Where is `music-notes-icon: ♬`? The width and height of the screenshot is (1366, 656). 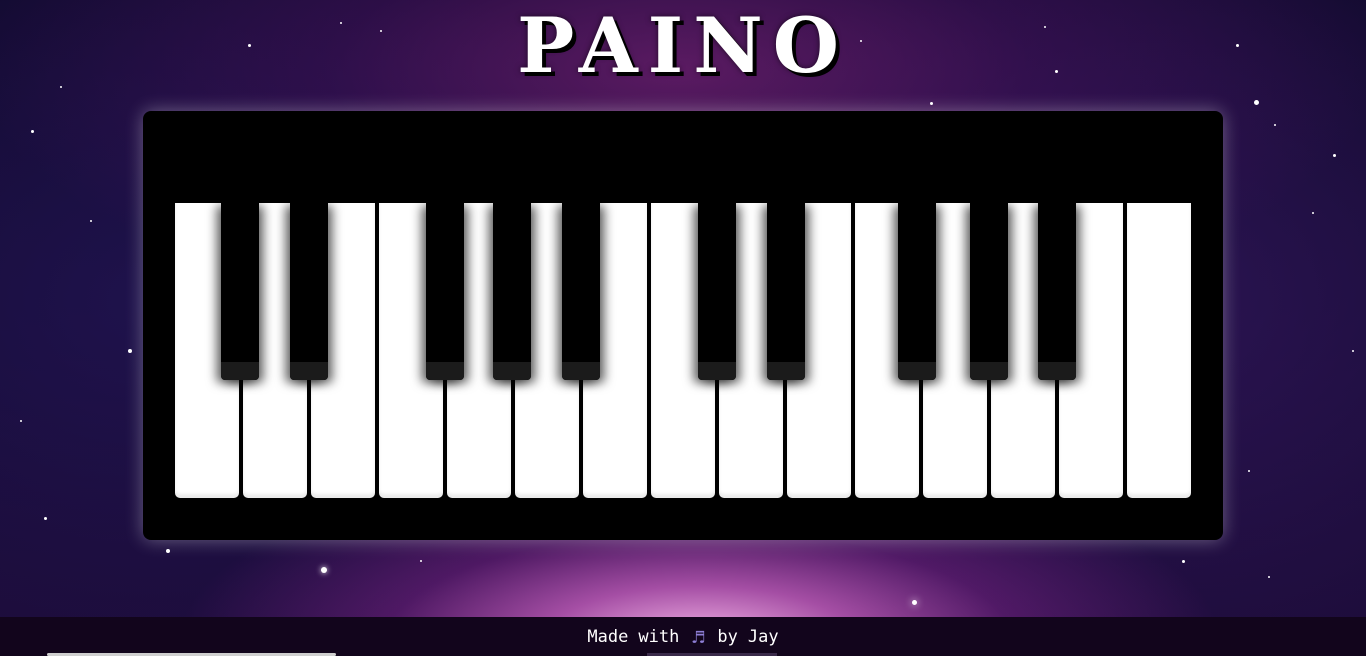 music-notes-icon: ♬ is located at coordinates (698, 636).